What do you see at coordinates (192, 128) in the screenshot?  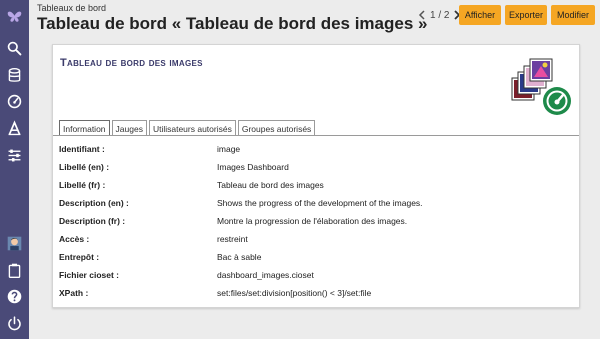 I see `tab-authorized-users: Utilisateurs autorisés` at bounding box center [192, 128].